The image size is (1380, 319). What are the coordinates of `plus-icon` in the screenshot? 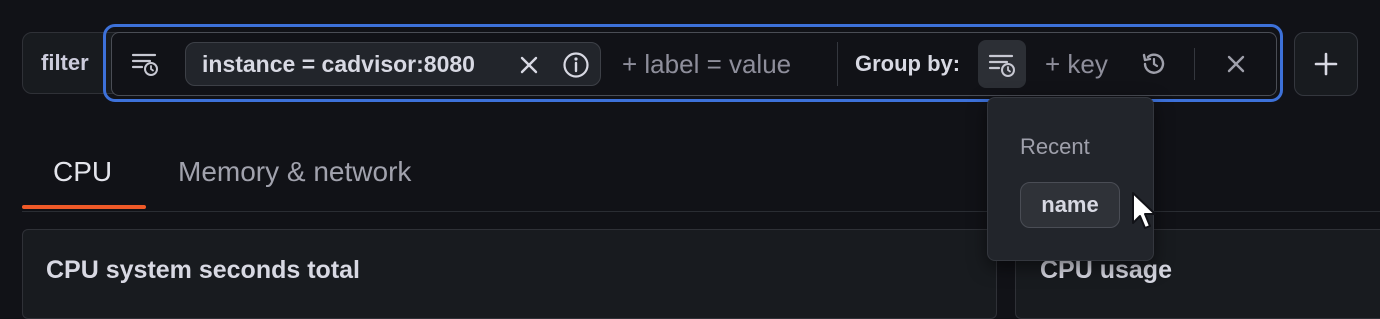 It's located at (1326, 64).